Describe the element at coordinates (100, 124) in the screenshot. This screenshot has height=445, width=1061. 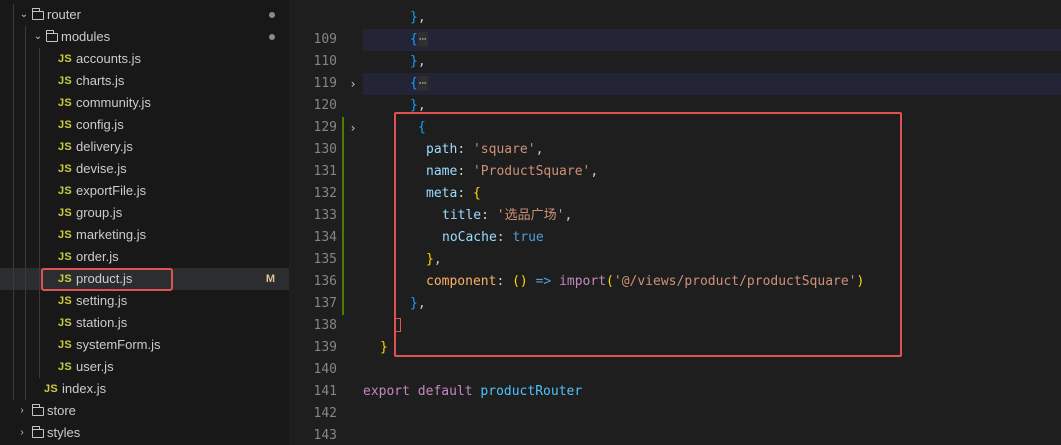
I see `file-label: config.js` at that location.